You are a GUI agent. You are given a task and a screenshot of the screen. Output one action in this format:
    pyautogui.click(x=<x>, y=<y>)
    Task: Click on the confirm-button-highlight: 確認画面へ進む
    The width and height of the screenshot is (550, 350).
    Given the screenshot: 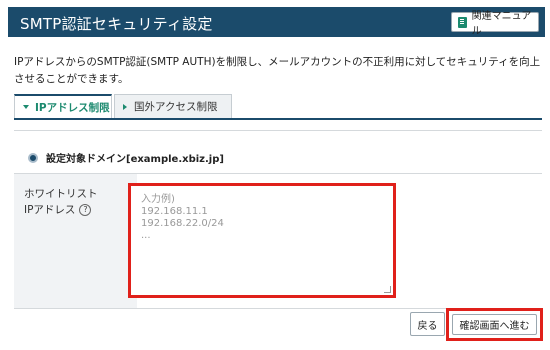 What is the action you would take?
    pyautogui.click(x=494, y=324)
    